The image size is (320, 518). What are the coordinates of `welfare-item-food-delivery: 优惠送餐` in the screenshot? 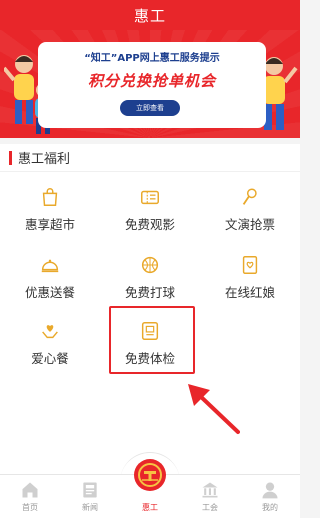 It's located at (50, 281).